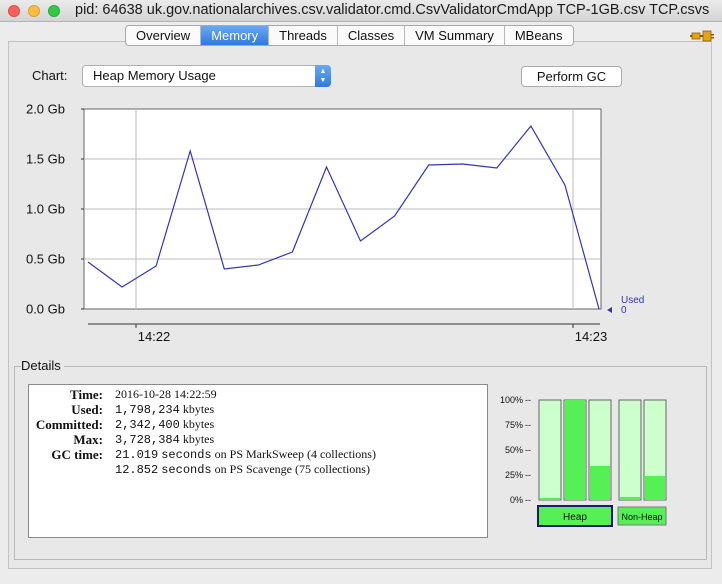  What do you see at coordinates (550, 450) in the screenshot?
I see `heap-pool-bar-bg` at bounding box center [550, 450].